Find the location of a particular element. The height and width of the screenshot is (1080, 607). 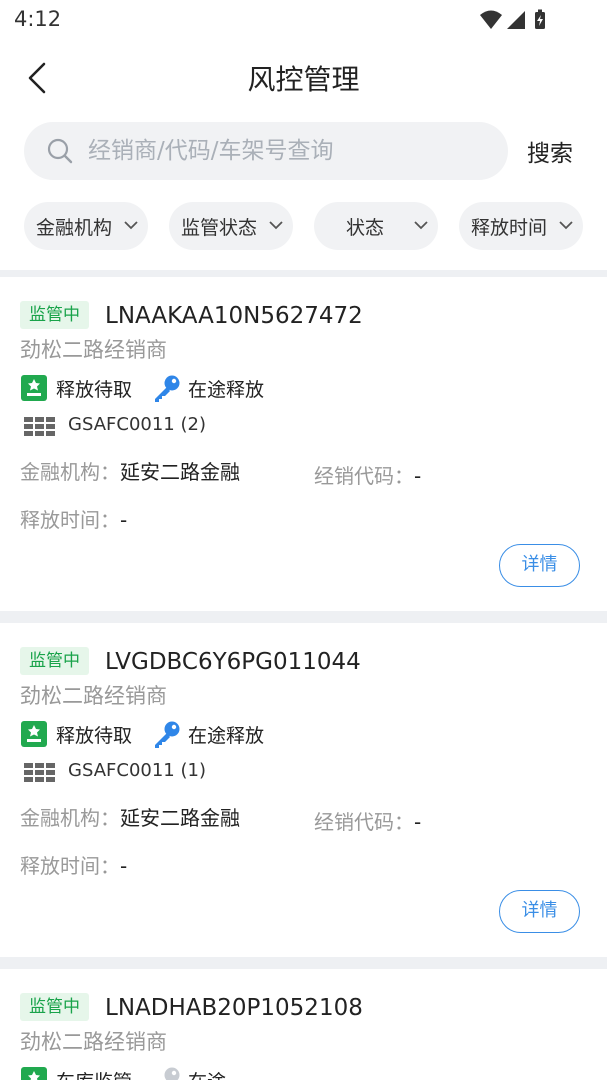

filter-finance-org: 金融机构 is located at coordinates (86, 226).